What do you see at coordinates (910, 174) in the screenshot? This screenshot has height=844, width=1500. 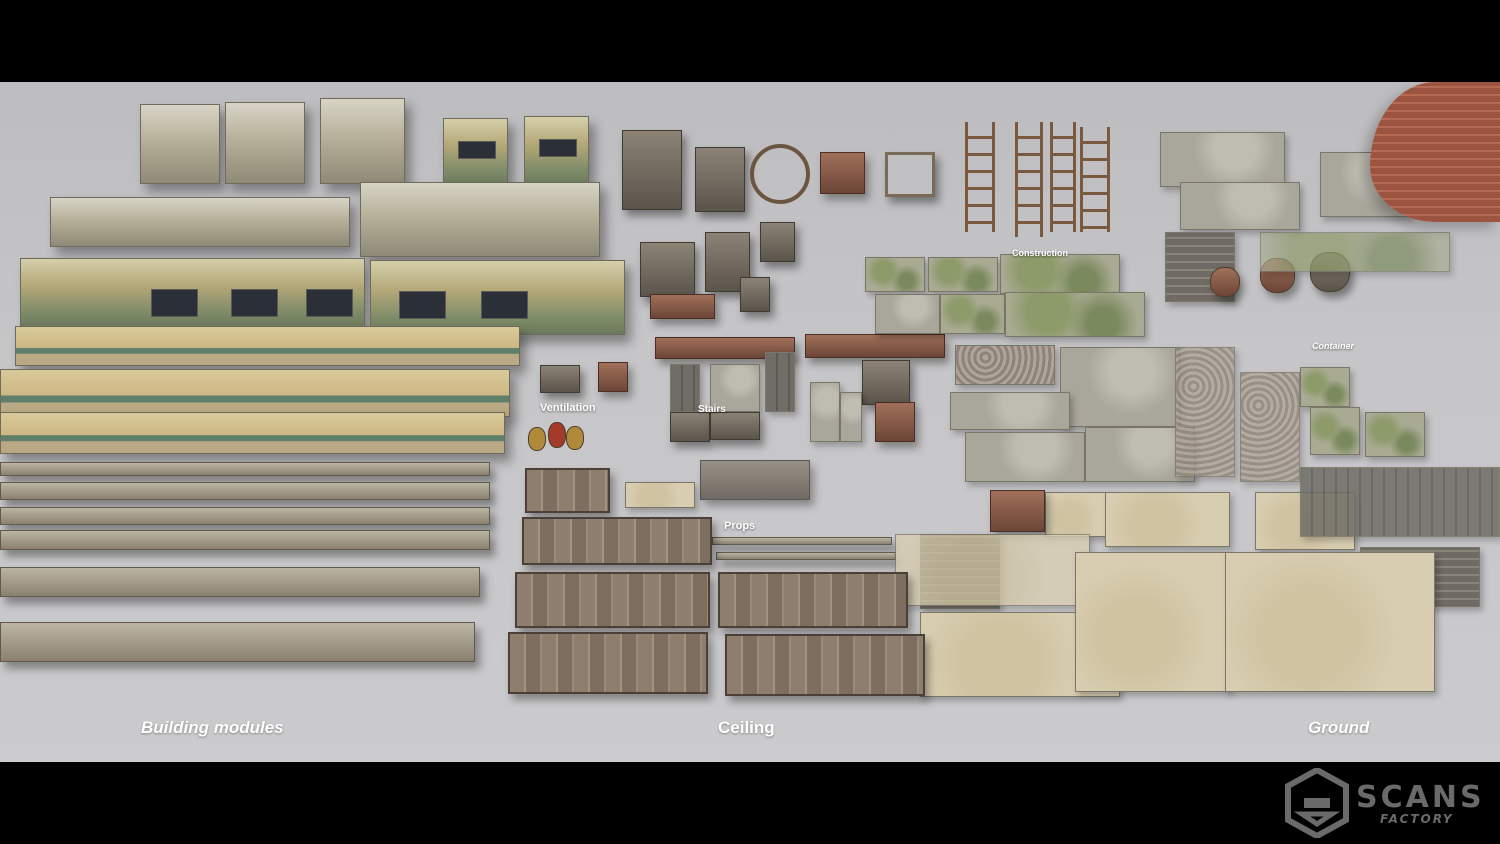 I see `frame` at bounding box center [910, 174].